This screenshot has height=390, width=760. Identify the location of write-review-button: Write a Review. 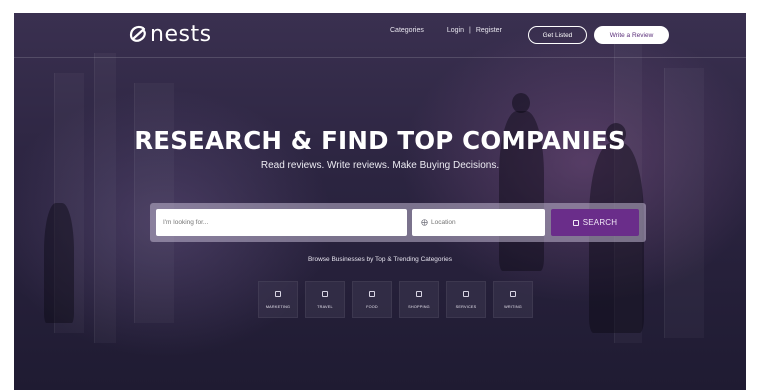
(631, 35).